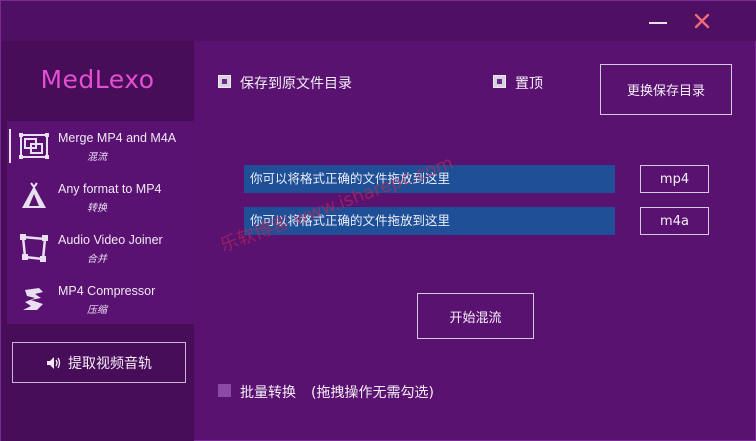 The image size is (756, 441). What do you see at coordinates (475, 316) in the screenshot?
I see `start-mux-button: 开始混流` at bounding box center [475, 316].